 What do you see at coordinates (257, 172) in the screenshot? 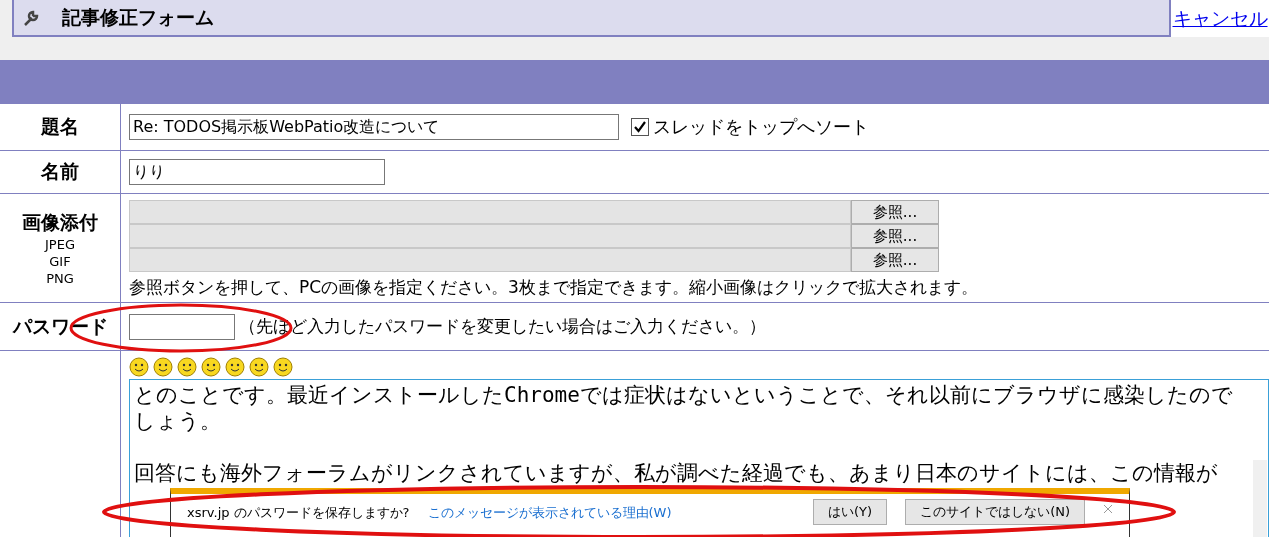
I see `name-field: りり` at bounding box center [257, 172].